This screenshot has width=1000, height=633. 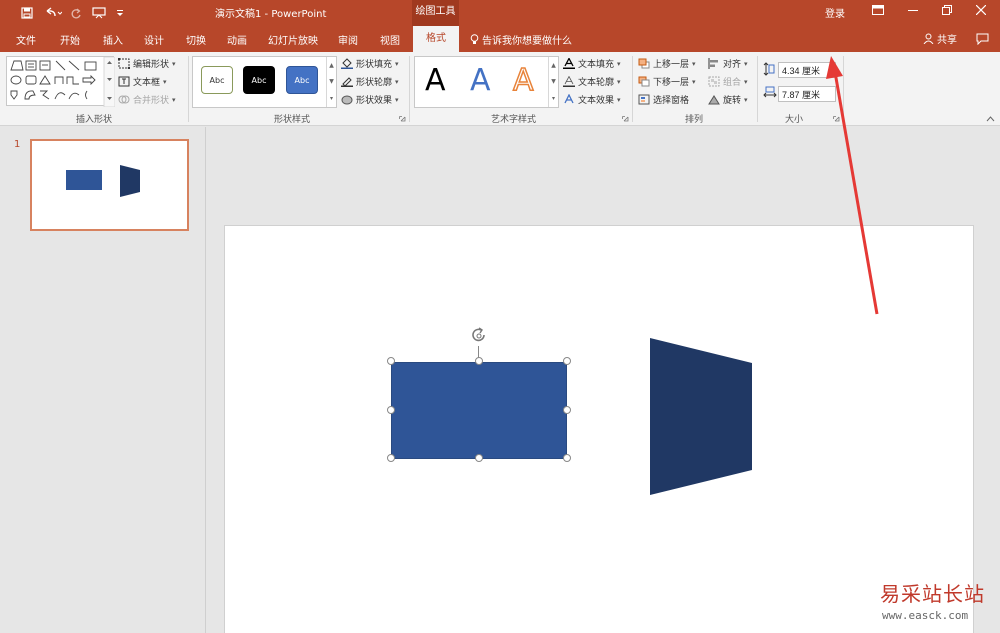 What do you see at coordinates (667, 81) in the screenshot?
I see `send-backward-button: 下移一层 ▾` at bounding box center [667, 81].